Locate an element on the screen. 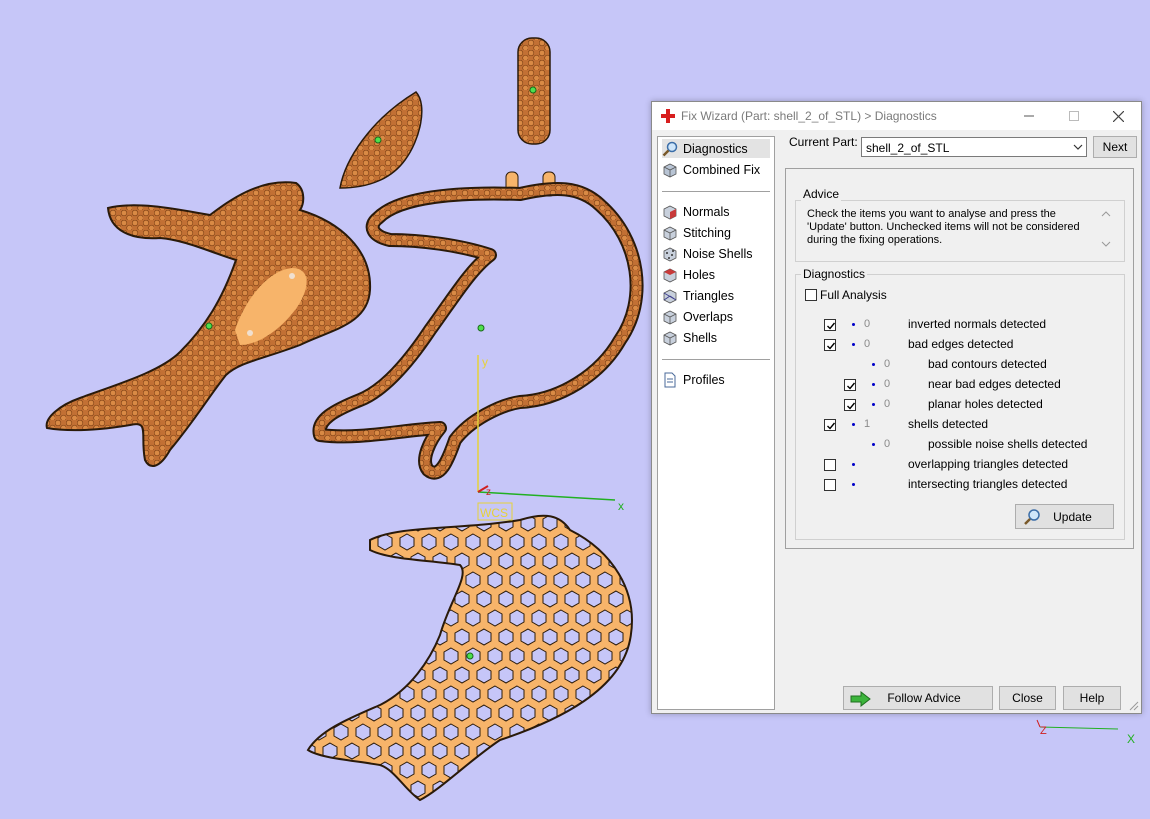  scroll-down-icon is located at coordinates (1106, 244).